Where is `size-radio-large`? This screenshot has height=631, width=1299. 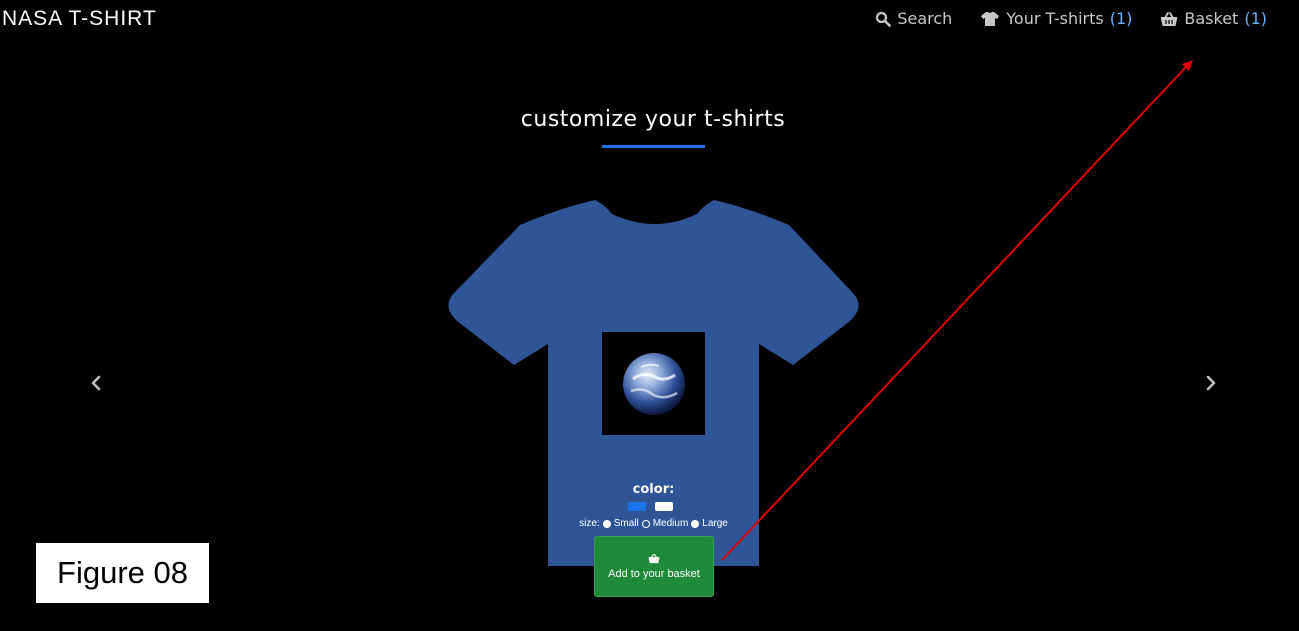
size-radio-large is located at coordinates (695, 523).